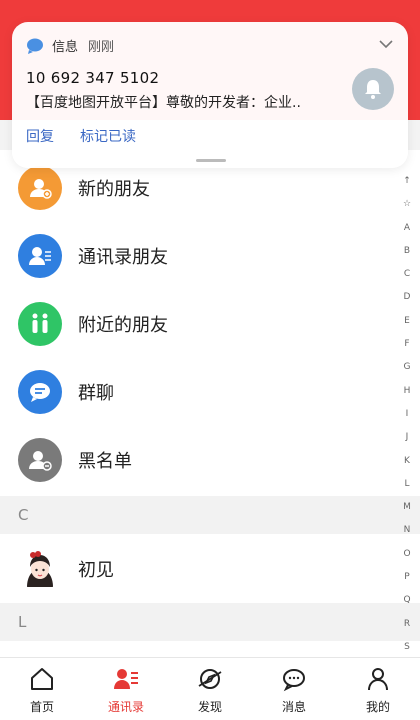 This screenshot has height=720, width=420. What do you see at coordinates (40, 392) in the screenshot?
I see `group-chat-icon` at bounding box center [40, 392].